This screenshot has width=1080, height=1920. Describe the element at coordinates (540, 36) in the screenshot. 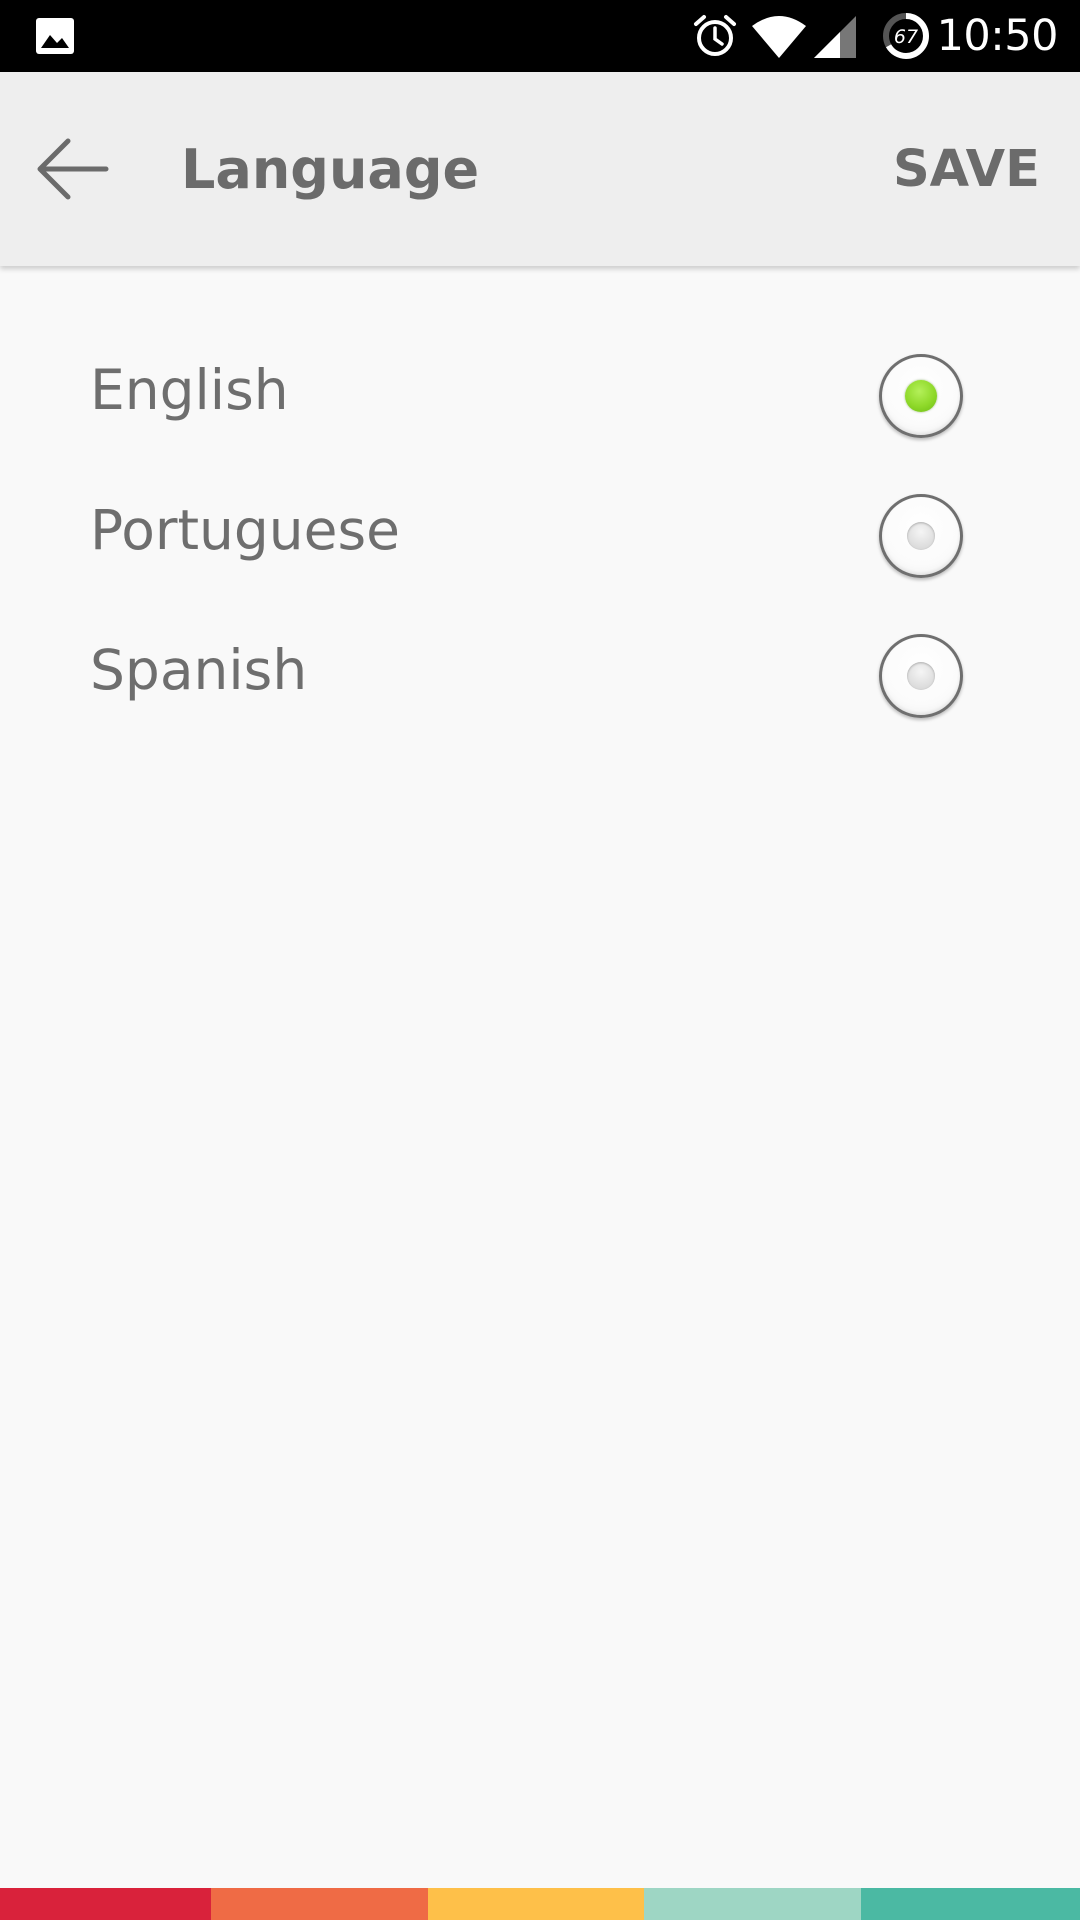

I see `status-bar: 67 10:50` at that location.